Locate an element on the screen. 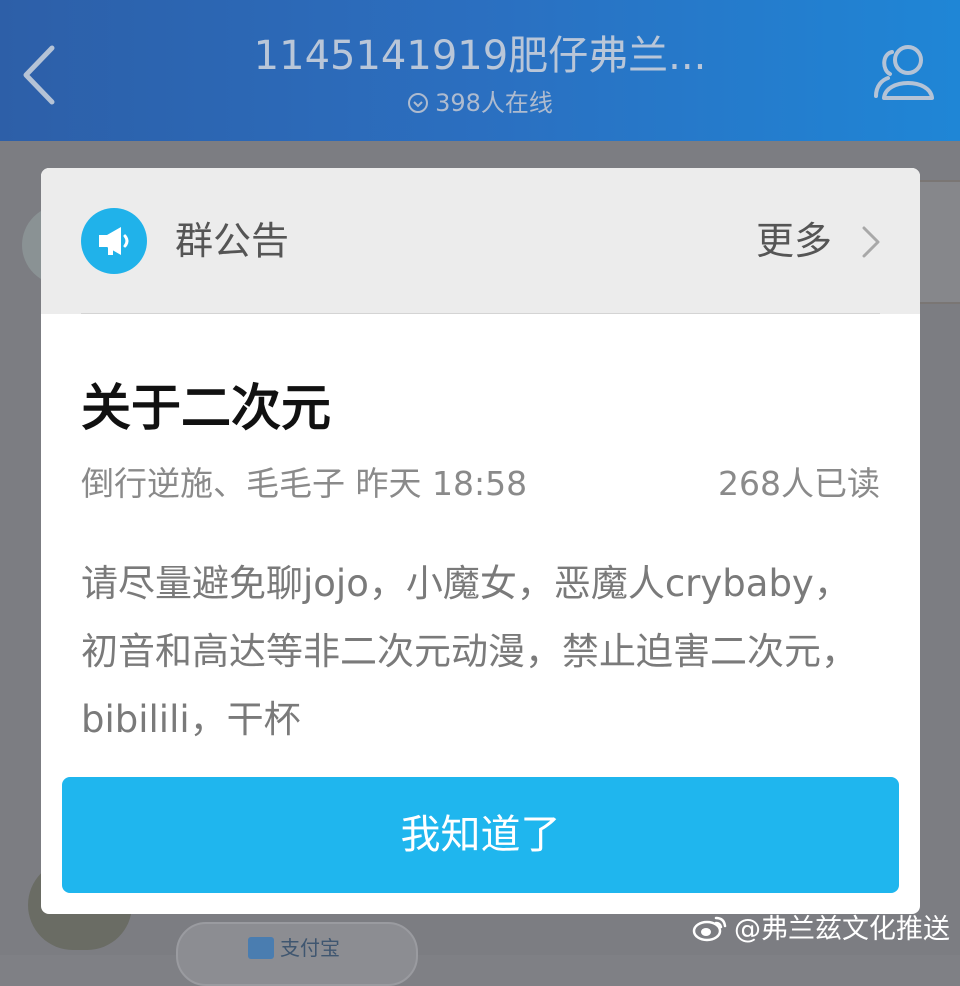 This screenshot has height=986, width=960. weibo-icon is located at coordinates (709, 929).